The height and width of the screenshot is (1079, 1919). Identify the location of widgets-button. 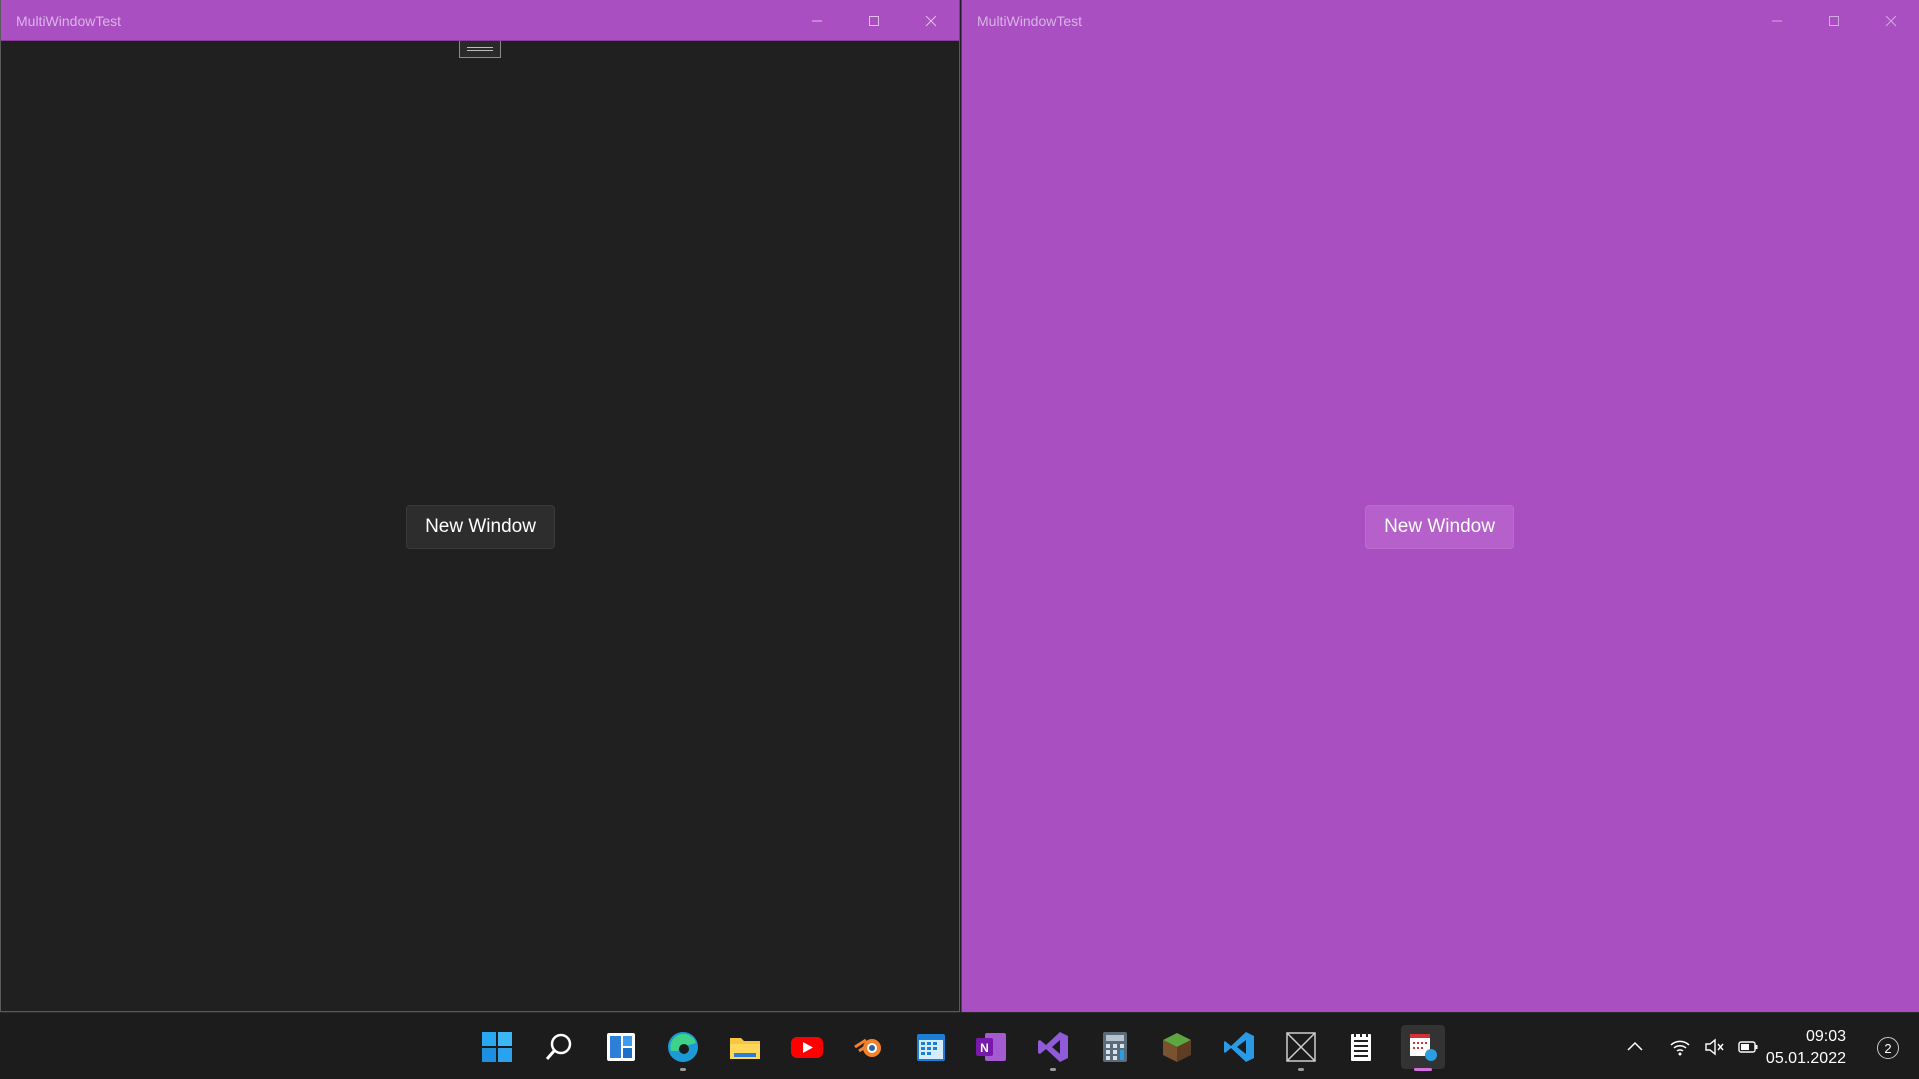
(621, 1047).